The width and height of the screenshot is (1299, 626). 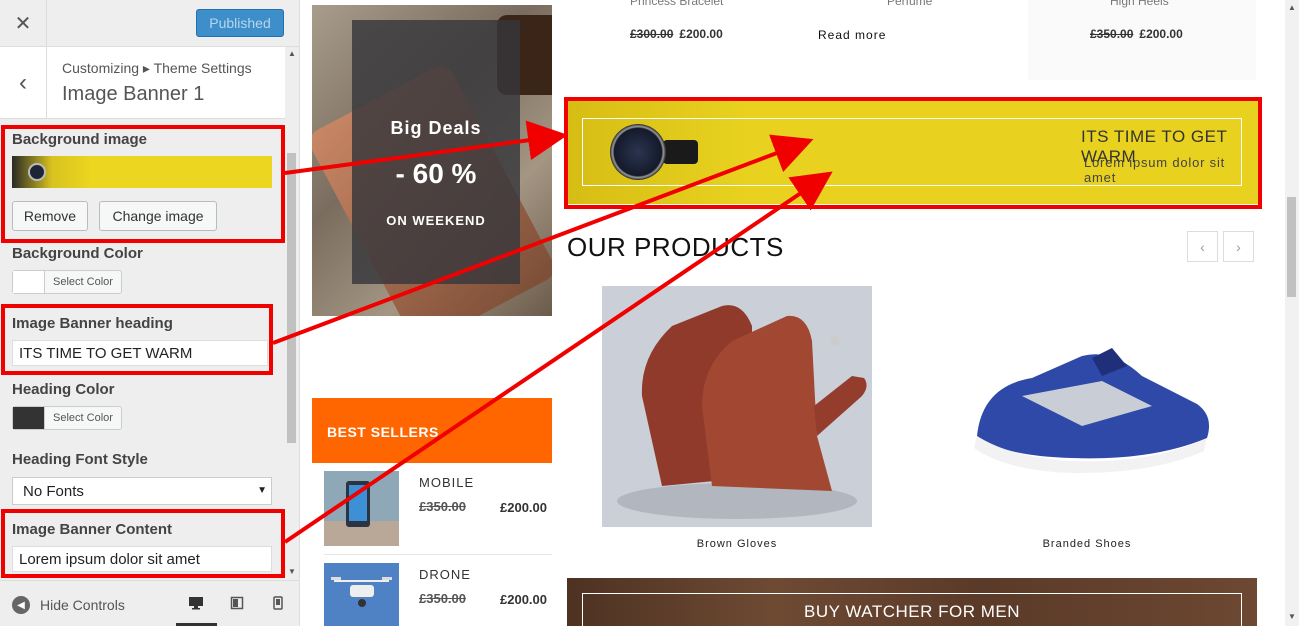 What do you see at coordinates (436, 173) in the screenshot?
I see `promo-discount: - 60 %` at bounding box center [436, 173].